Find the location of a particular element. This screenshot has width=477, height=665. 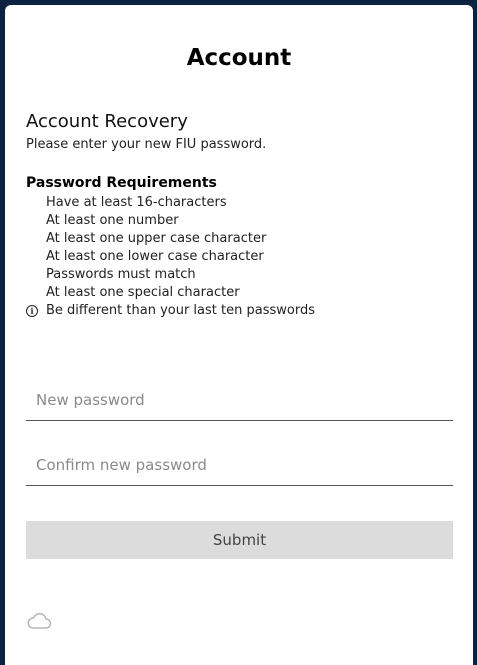

requirement-item: At least one special character is located at coordinates (170, 293).